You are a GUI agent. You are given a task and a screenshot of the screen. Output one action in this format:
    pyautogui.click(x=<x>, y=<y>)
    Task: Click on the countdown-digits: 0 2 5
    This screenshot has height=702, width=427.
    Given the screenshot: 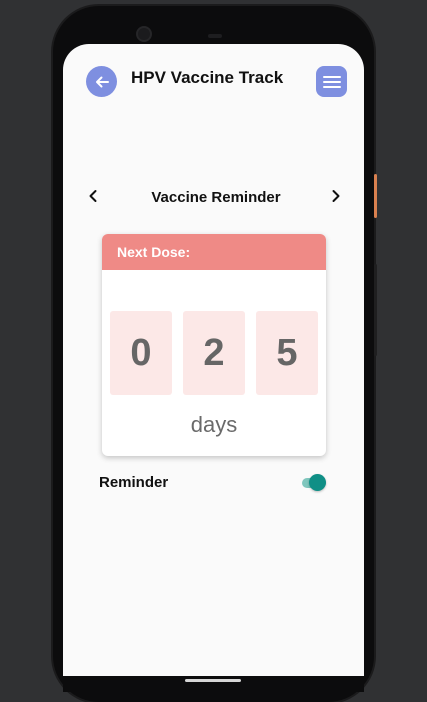 What is the action you would take?
    pyautogui.click(x=214, y=353)
    